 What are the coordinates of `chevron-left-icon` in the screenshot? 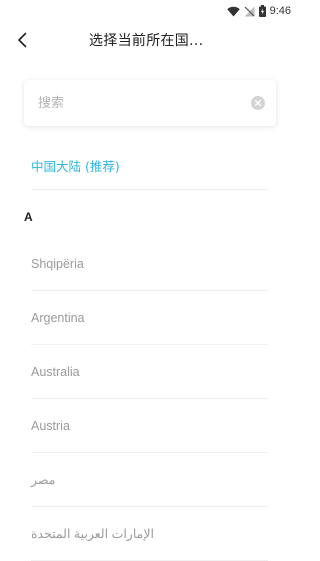 It's located at (22, 40).